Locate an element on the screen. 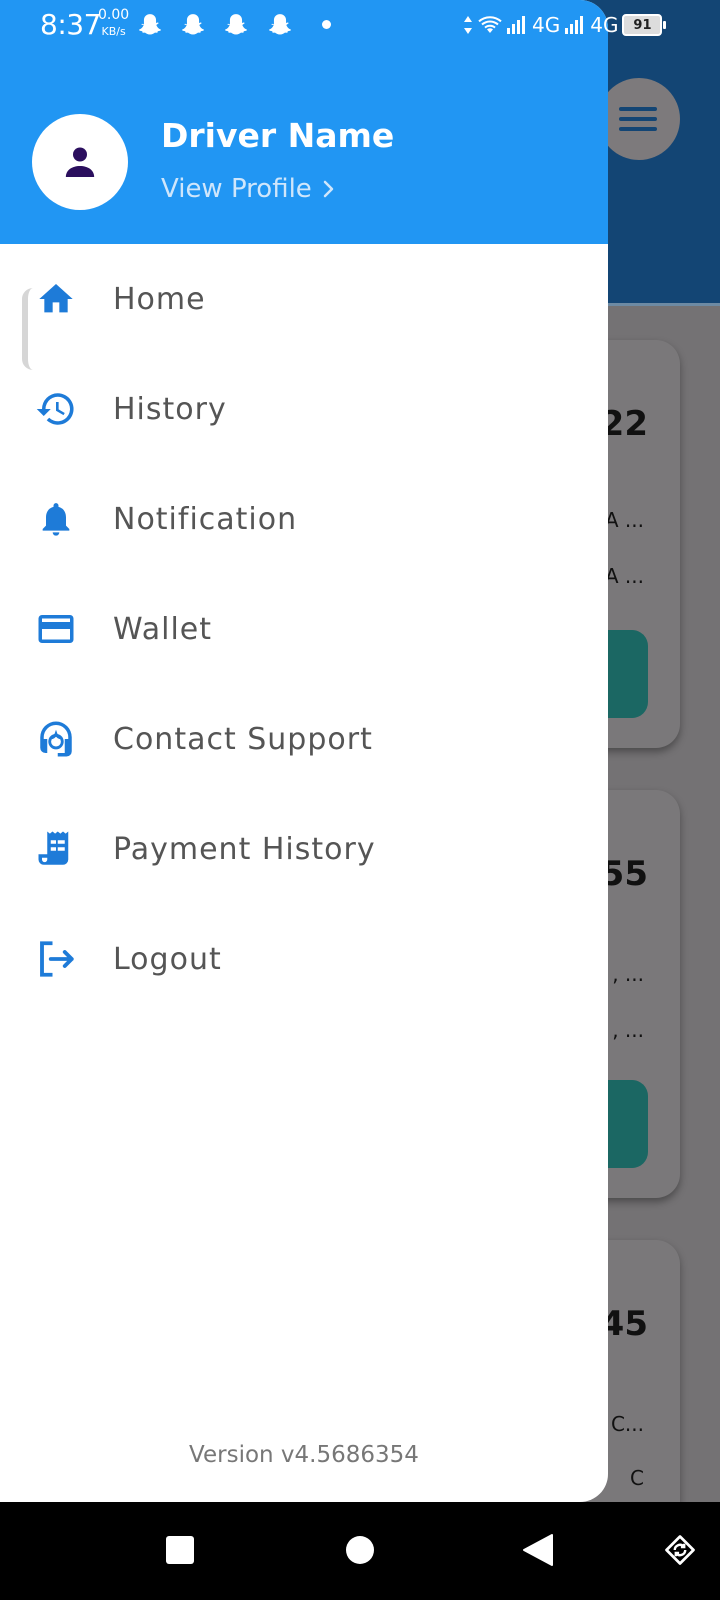 The width and height of the screenshot is (720, 1600). credit-card-icon is located at coordinates (56, 629).